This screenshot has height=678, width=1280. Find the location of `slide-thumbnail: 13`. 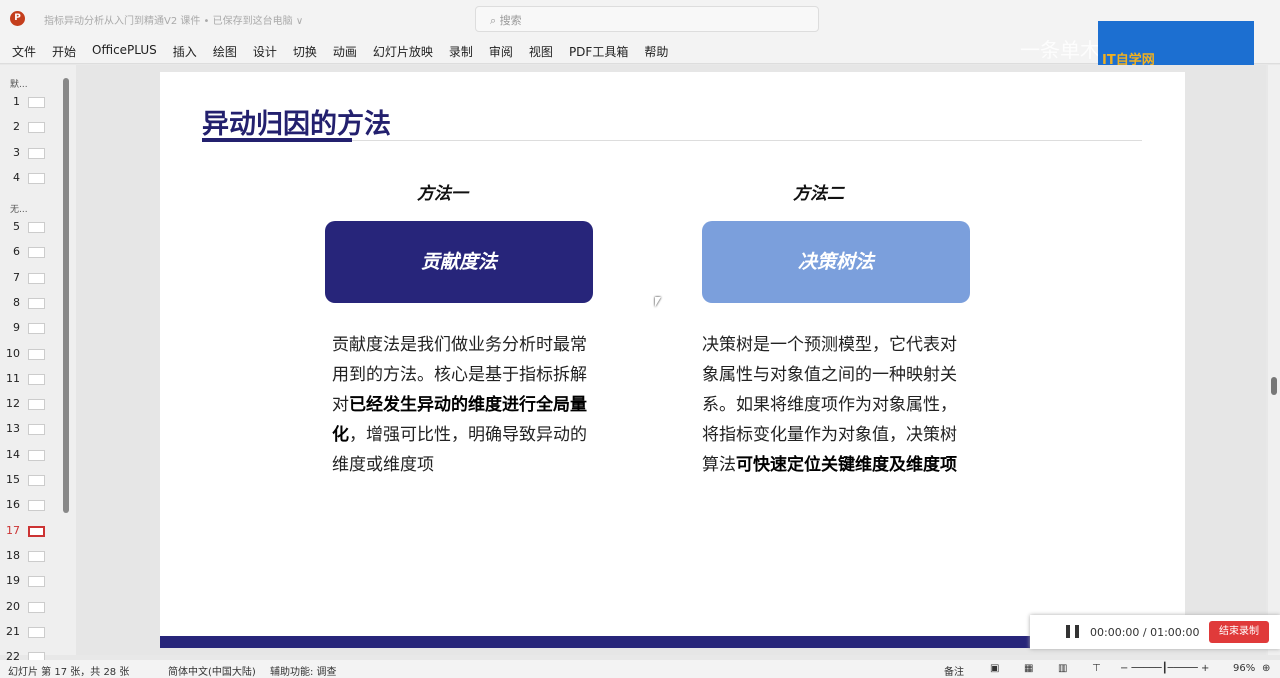

slide-thumbnail: 13 is located at coordinates (30, 430).